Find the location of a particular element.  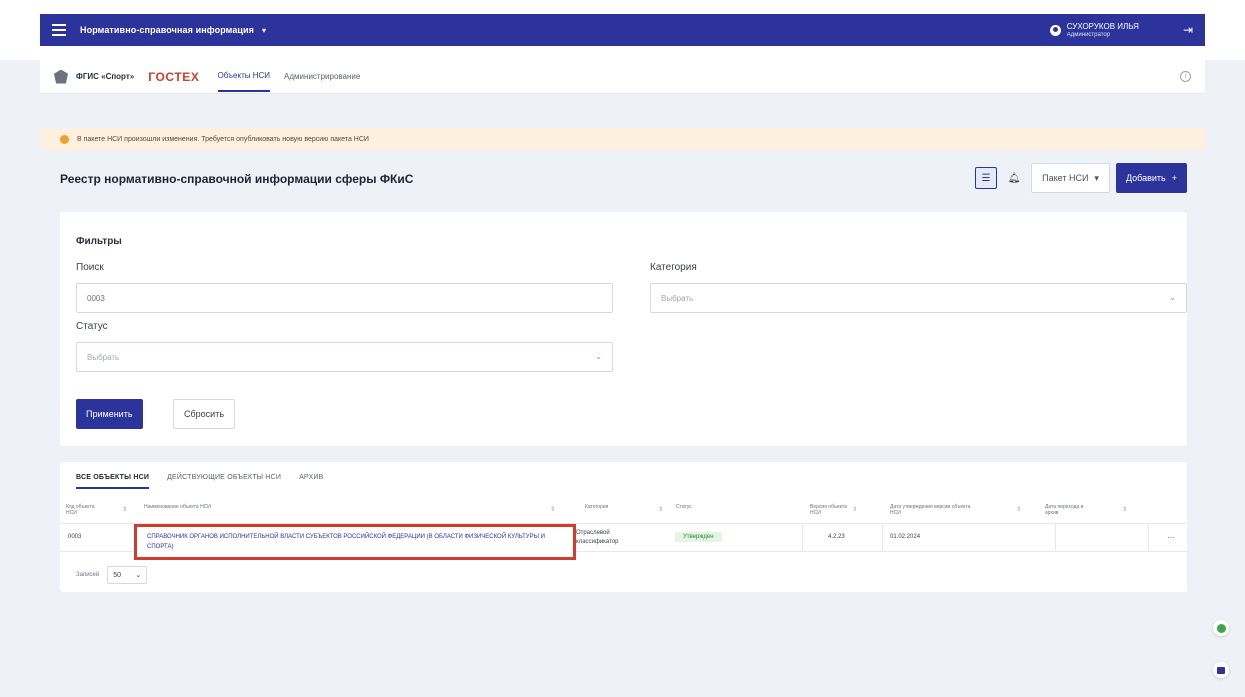

user-menu: СУХОРУКОВ ИЛЬЯ Администратор is located at coordinates (1094, 30).